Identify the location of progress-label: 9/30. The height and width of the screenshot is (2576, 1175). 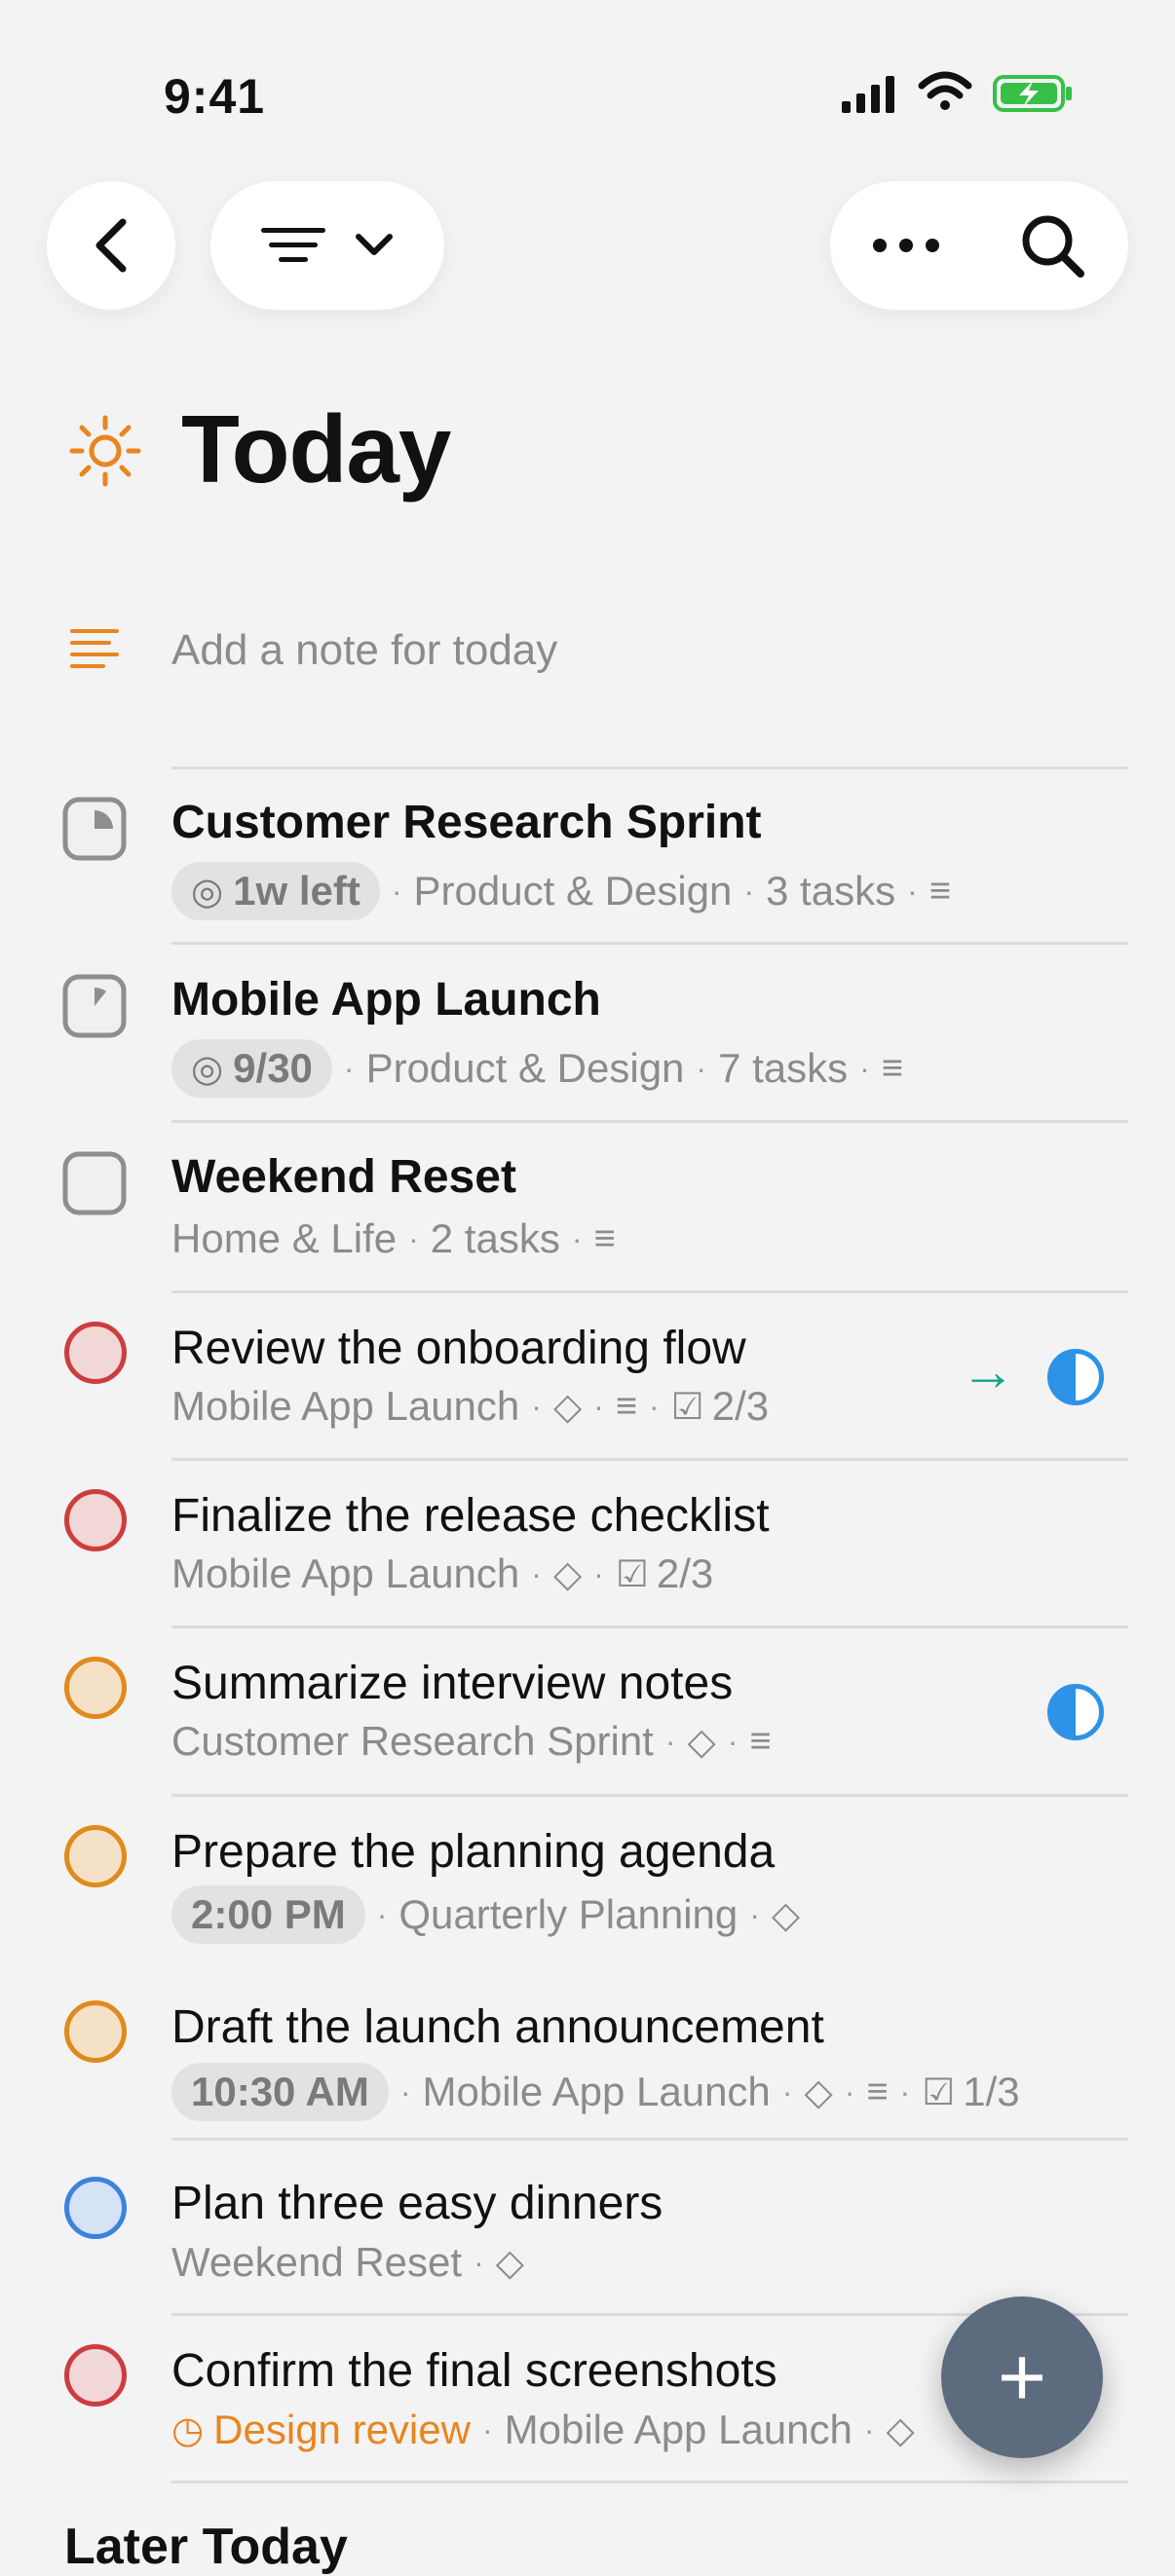
(273, 1068).